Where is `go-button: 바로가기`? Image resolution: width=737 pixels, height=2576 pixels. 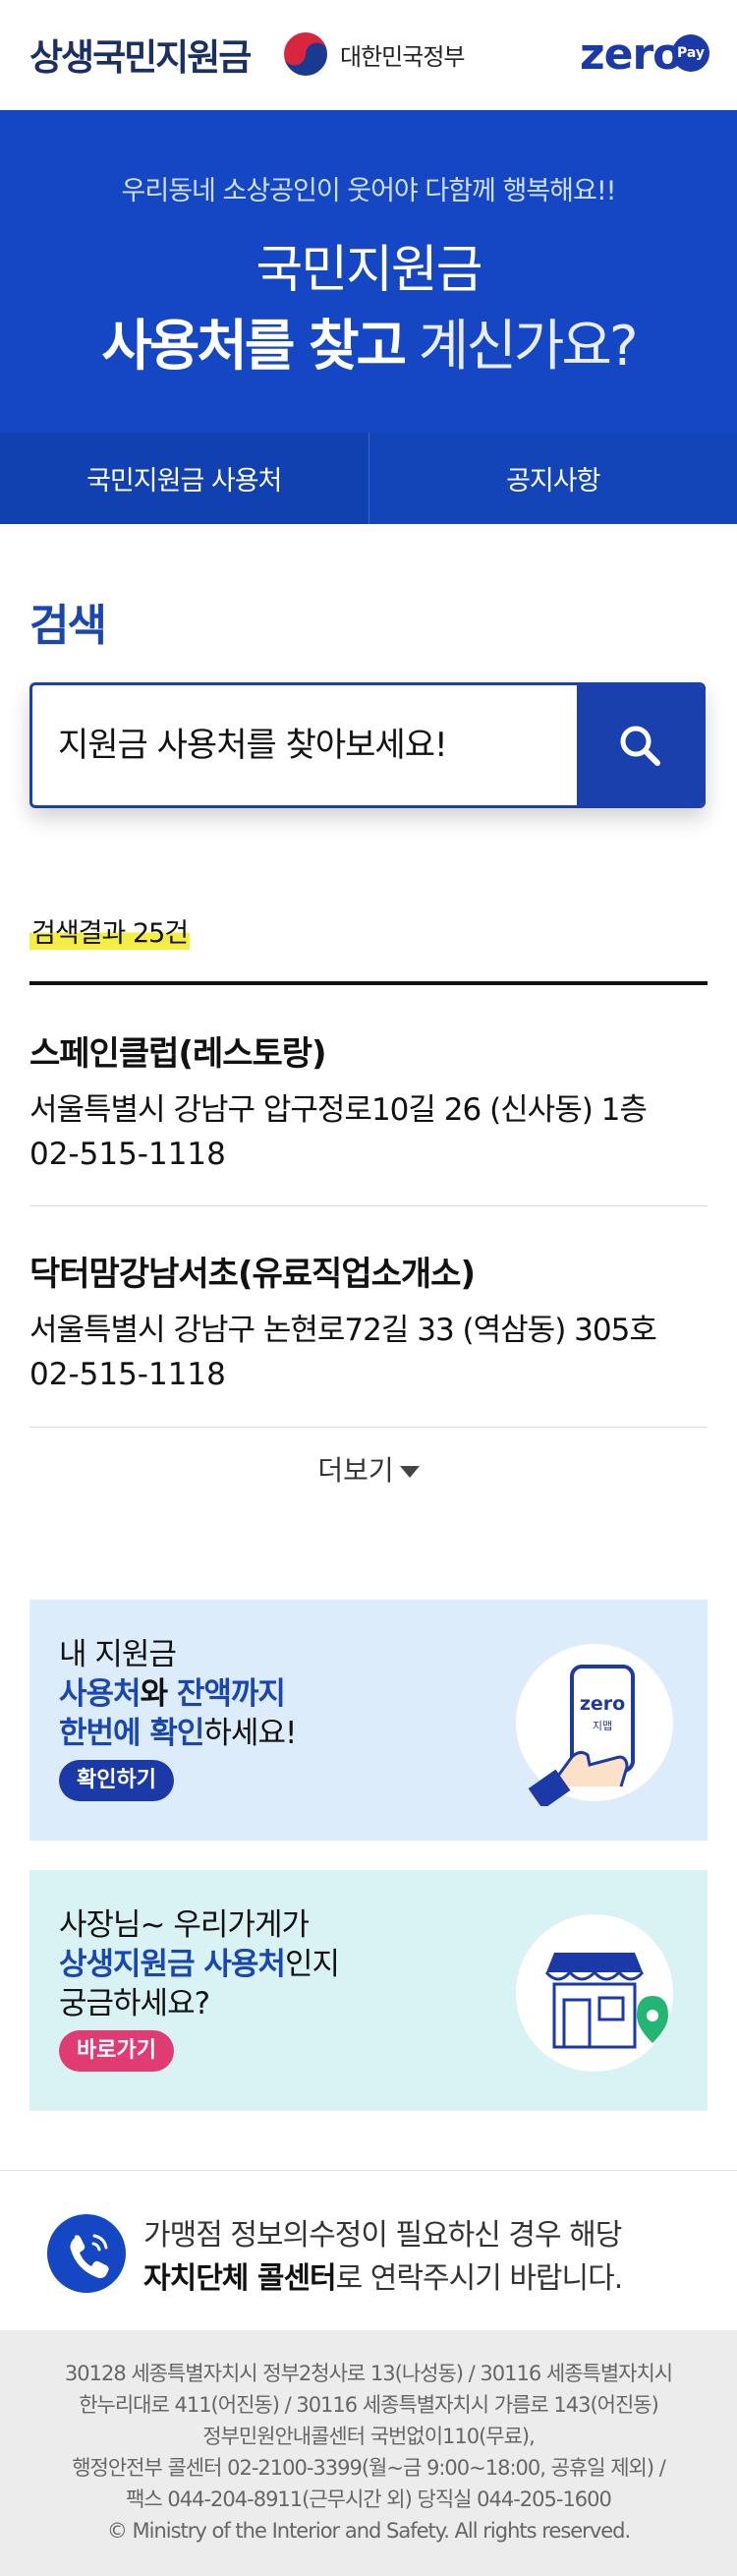 go-button: 바로가기 is located at coordinates (116, 2051).